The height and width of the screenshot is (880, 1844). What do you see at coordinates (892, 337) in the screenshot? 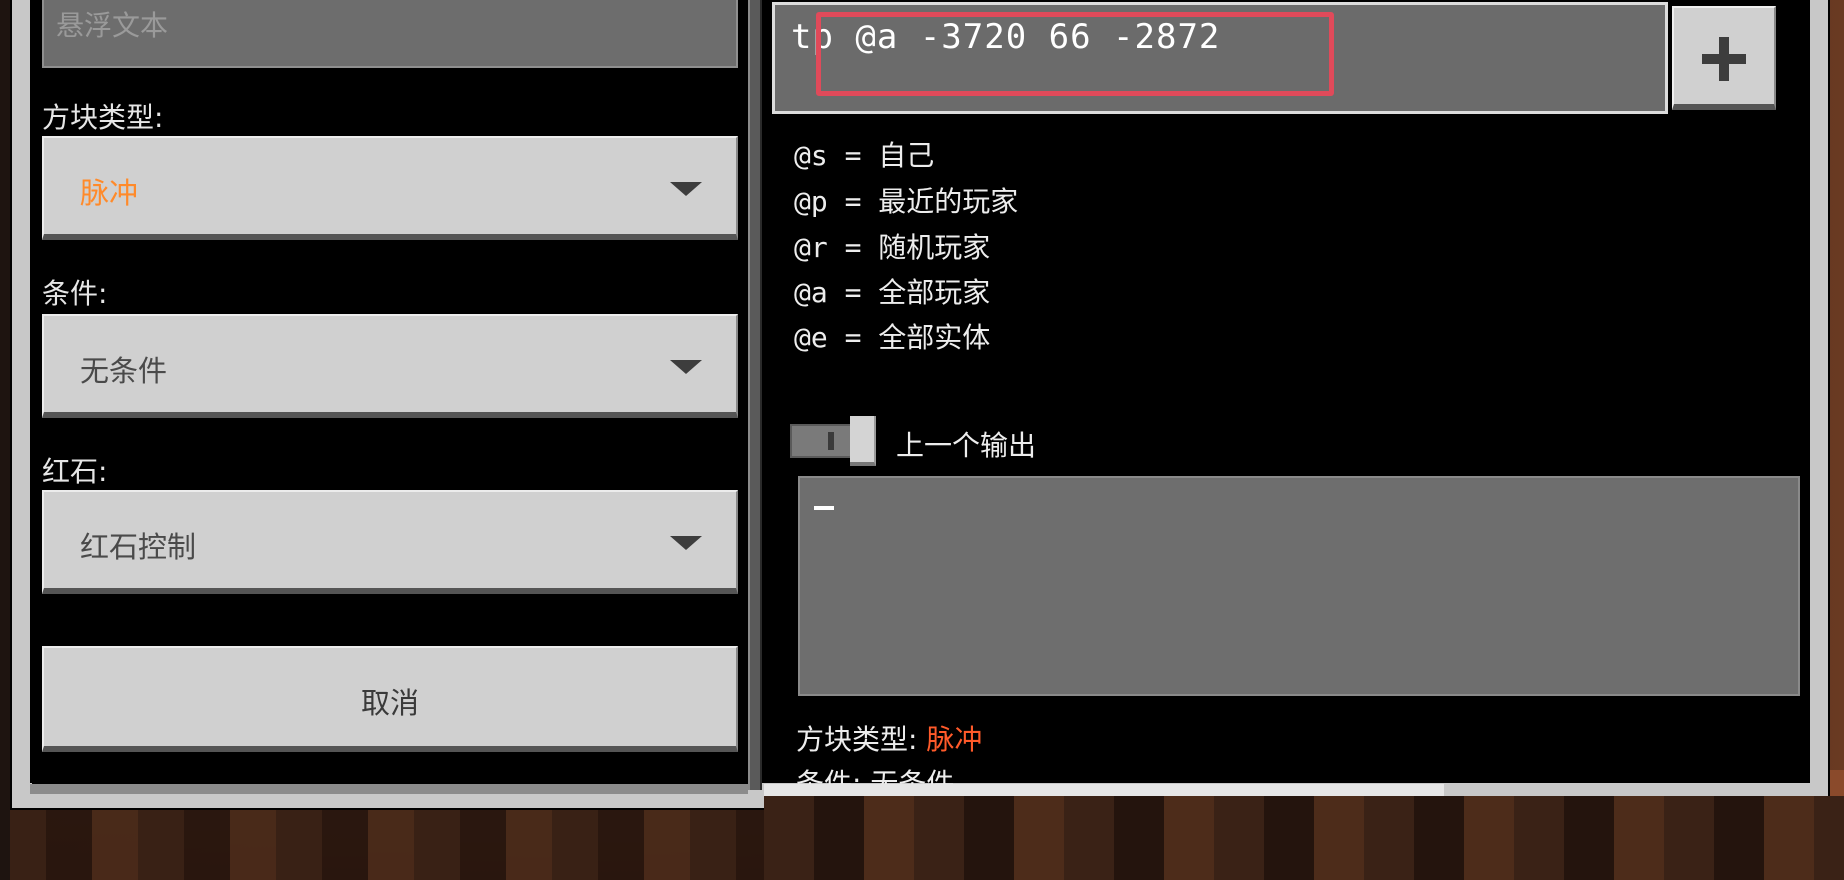
I see `selector-hint: @e = 全部实体` at bounding box center [892, 337].